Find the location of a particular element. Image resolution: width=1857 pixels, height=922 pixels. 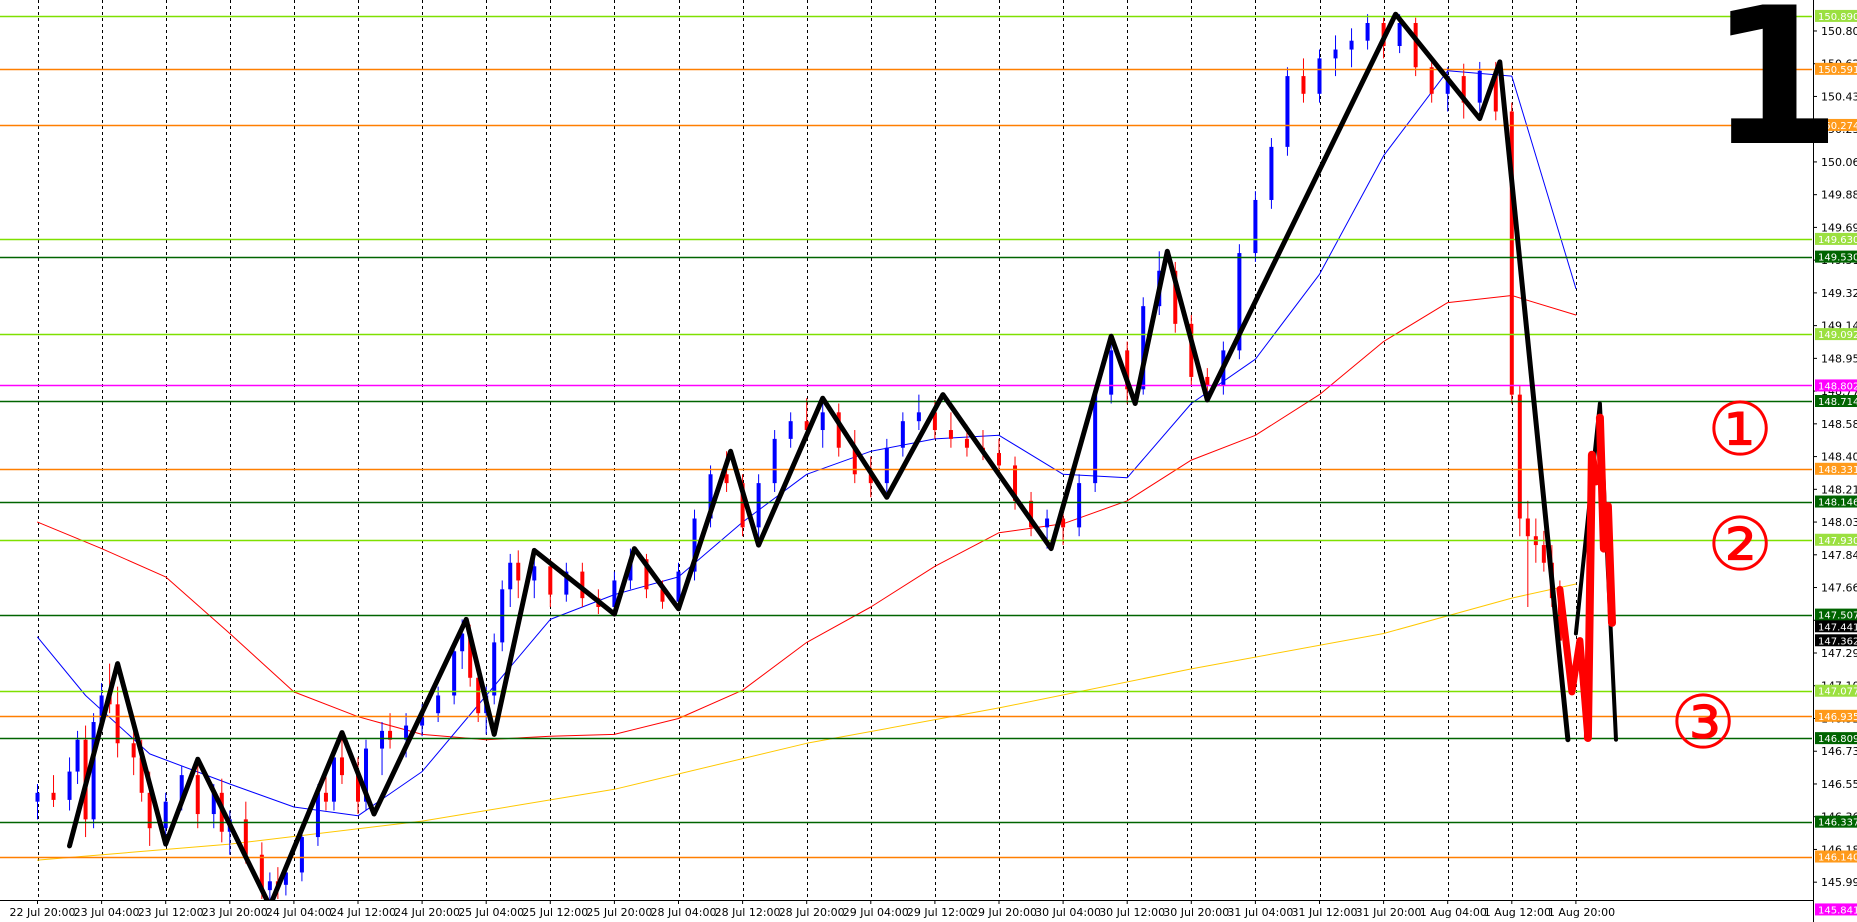

corner-number-label: 1 is located at coordinates (1775, 94).